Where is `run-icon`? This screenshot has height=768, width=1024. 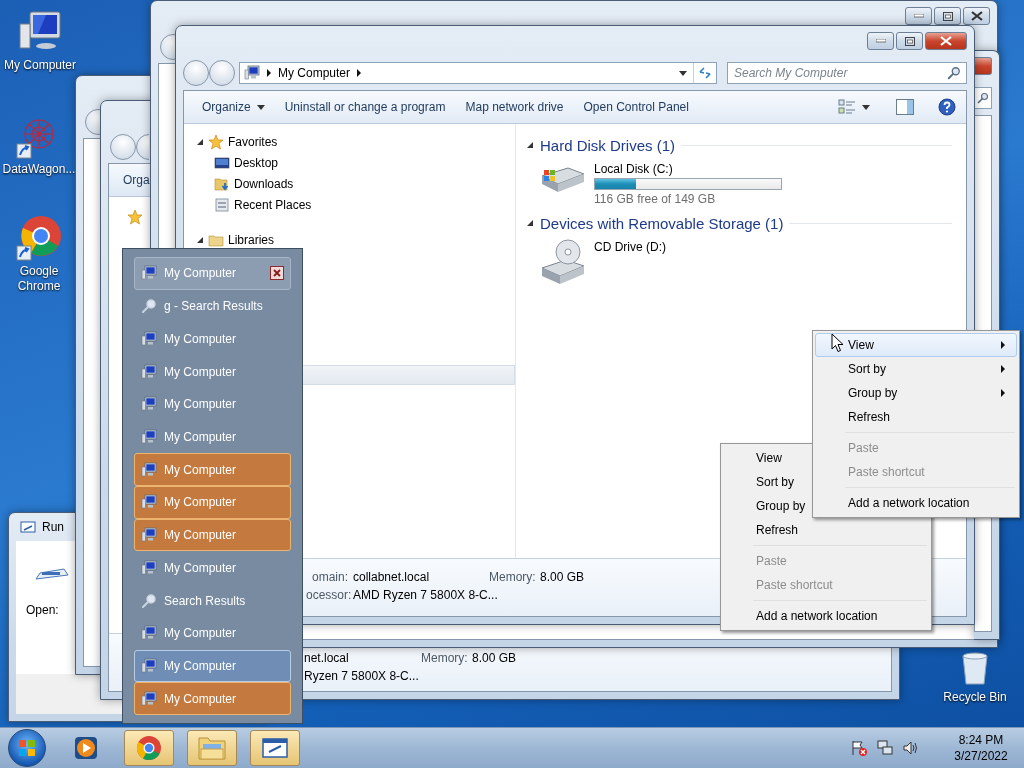
run-icon is located at coordinates (28, 527).